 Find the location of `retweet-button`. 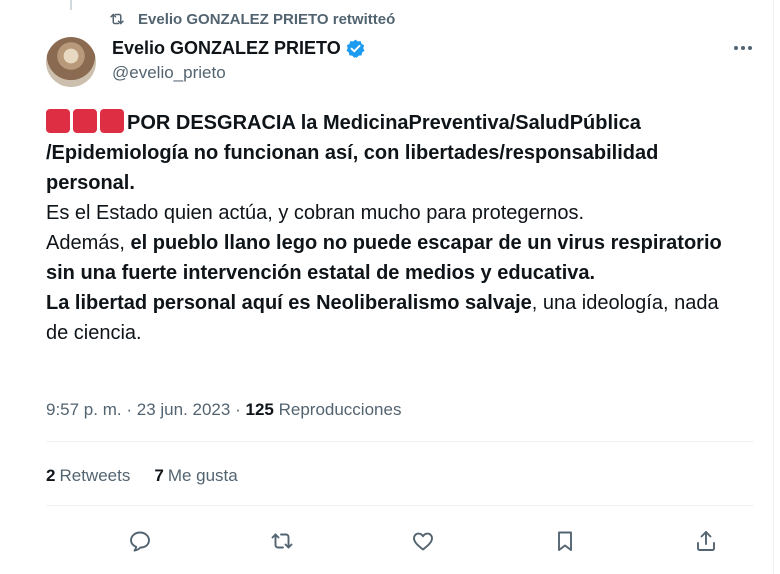

retweet-button is located at coordinates (282, 541).